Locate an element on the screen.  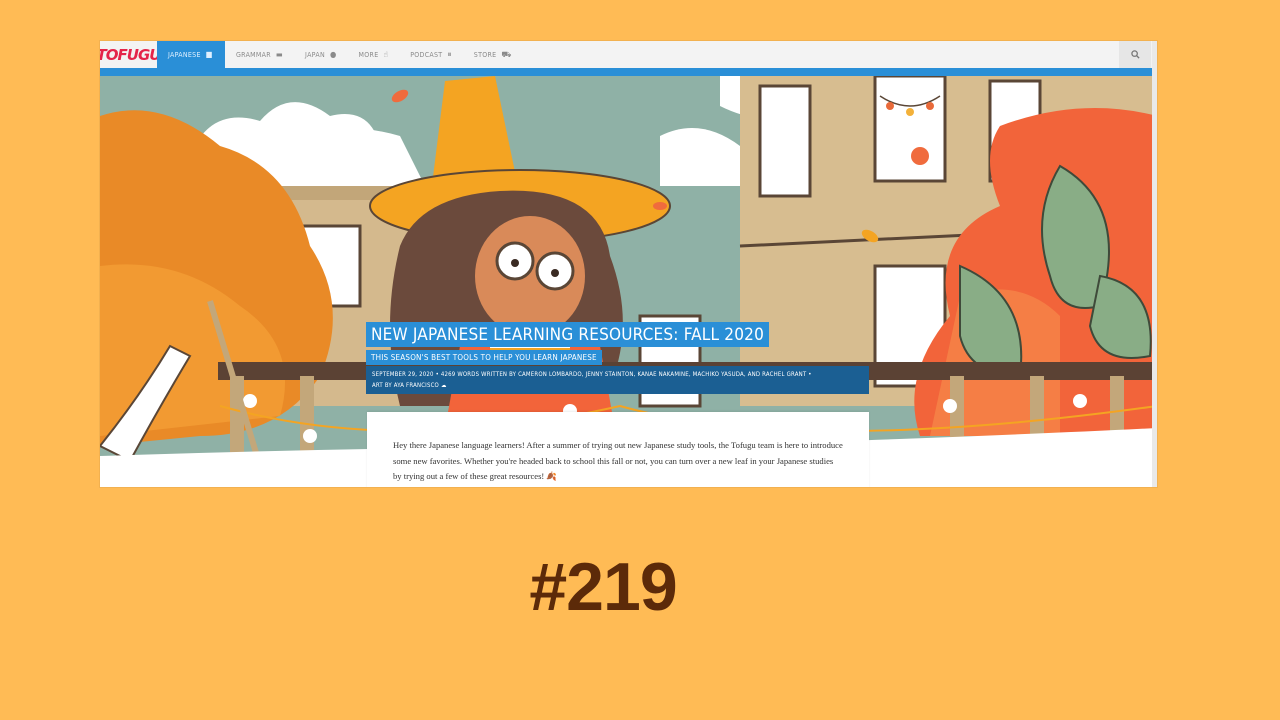
nav-item-grammar: GRAMMAR ▬ is located at coordinates (259, 54).